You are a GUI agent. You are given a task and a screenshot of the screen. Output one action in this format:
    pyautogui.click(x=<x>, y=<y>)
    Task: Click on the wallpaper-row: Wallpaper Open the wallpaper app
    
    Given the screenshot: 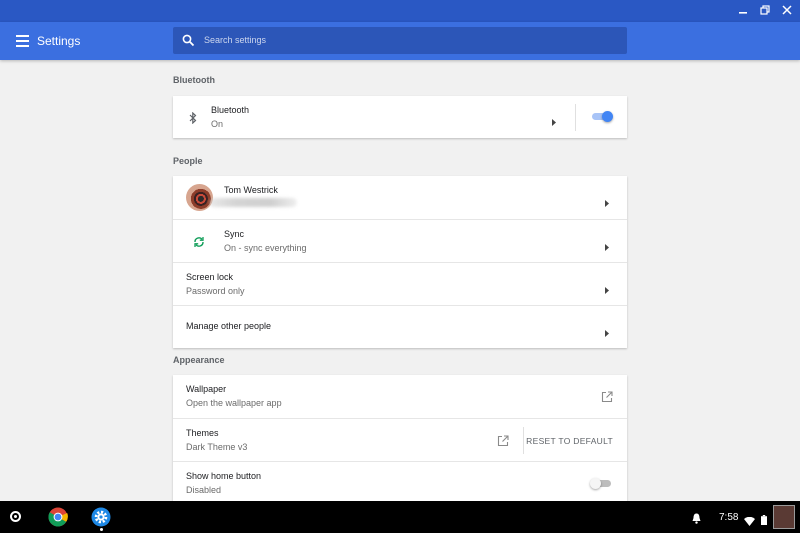 What is the action you would take?
    pyautogui.click(x=400, y=396)
    